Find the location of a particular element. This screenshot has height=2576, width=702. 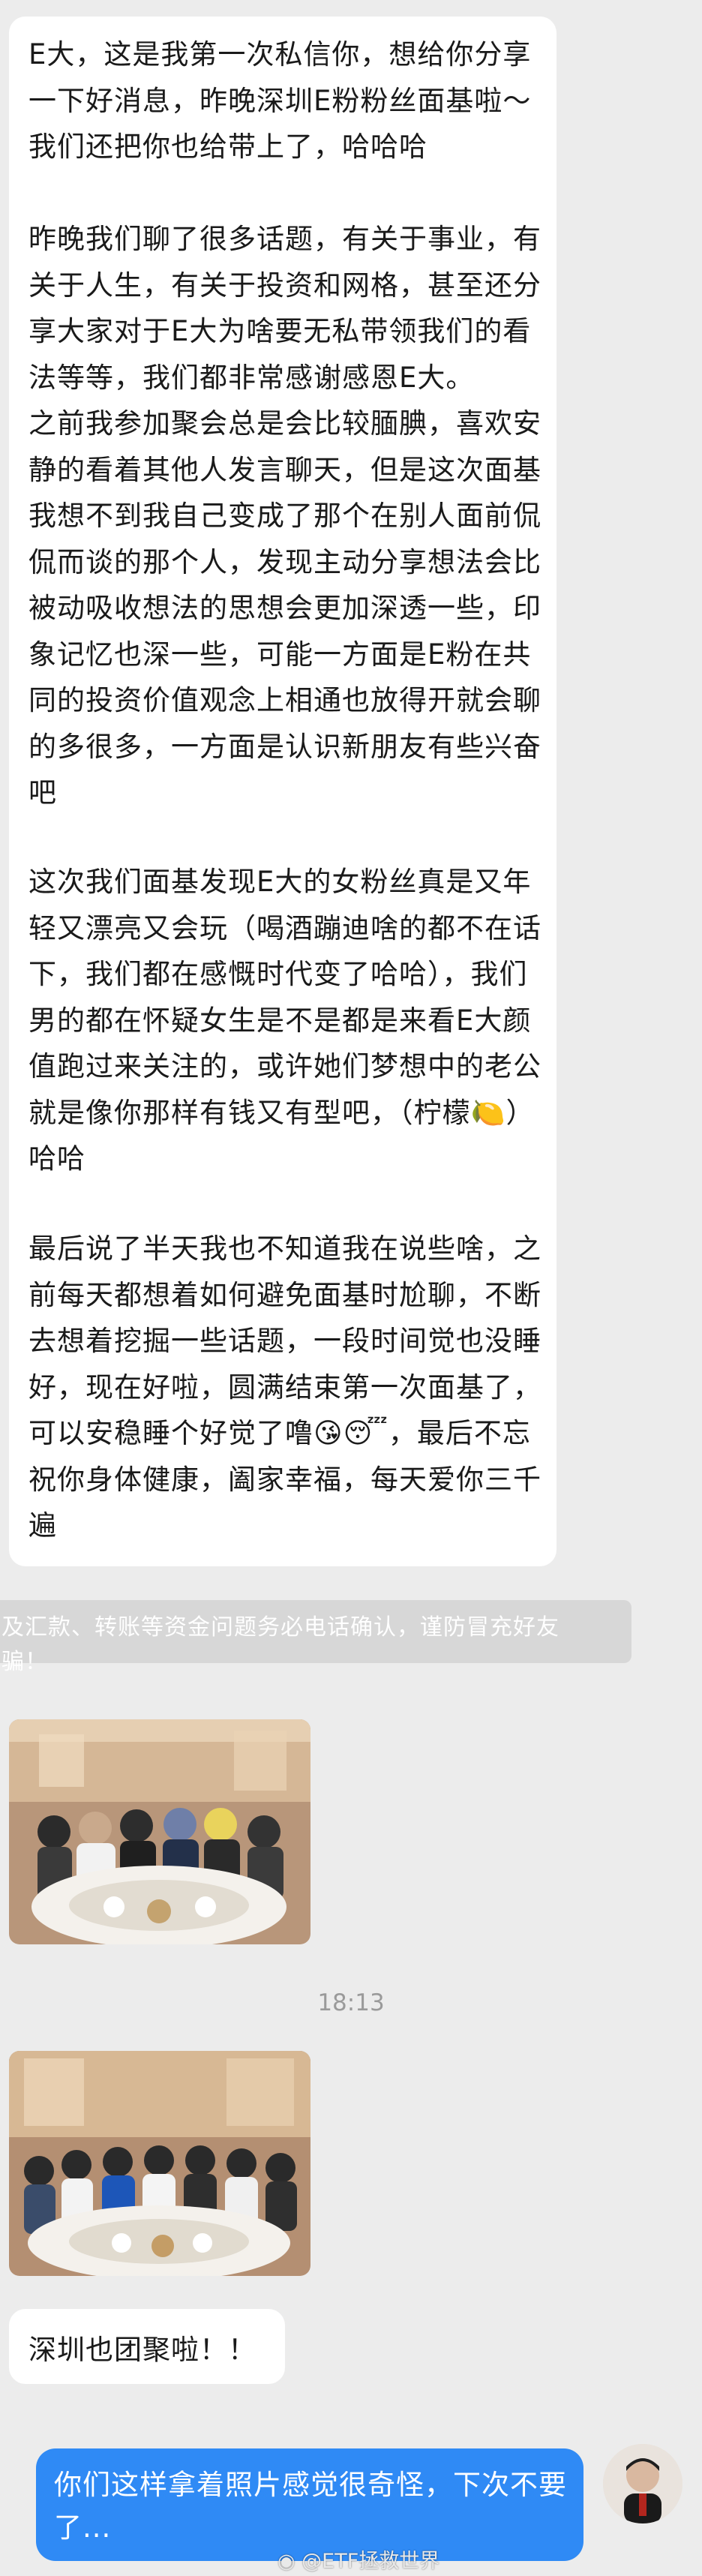

weibo-logo-icon: ◉ is located at coordinates (287, 2561).